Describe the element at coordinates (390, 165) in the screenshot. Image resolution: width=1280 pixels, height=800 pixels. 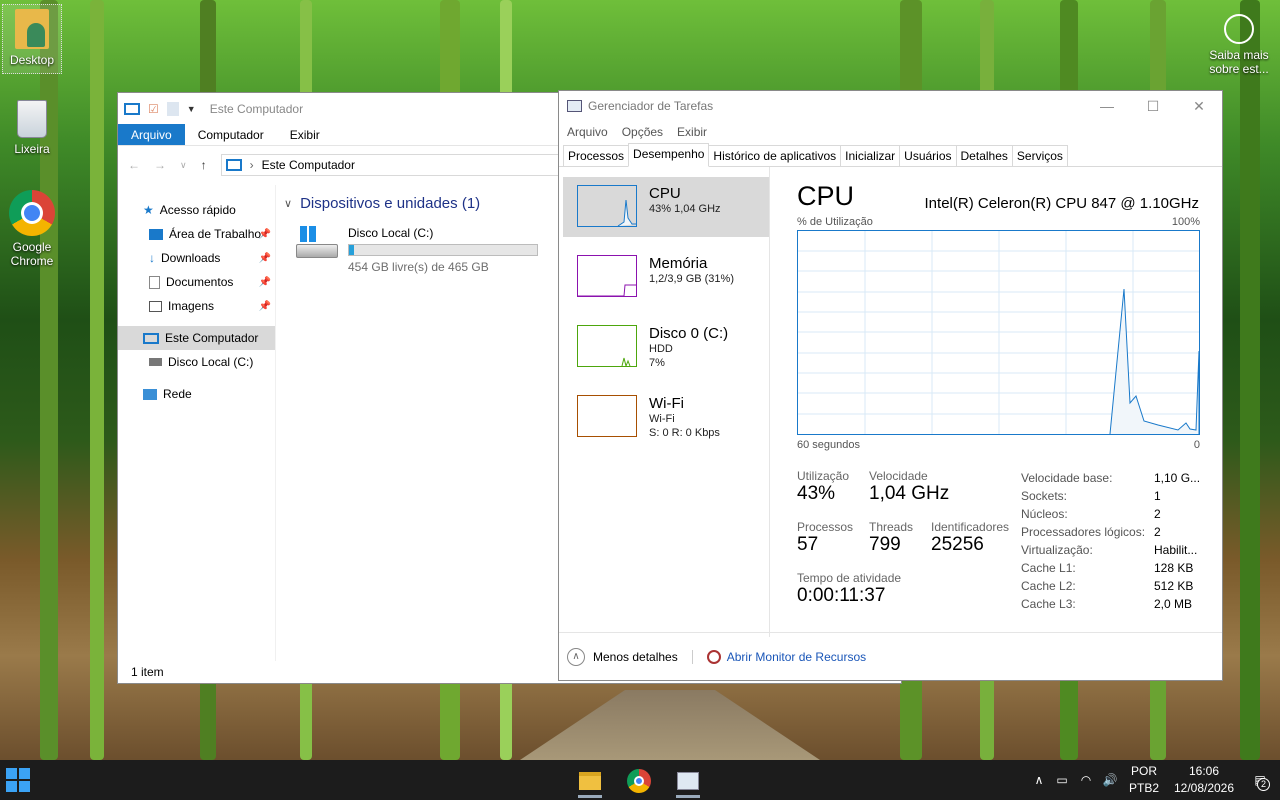
I see `address-bar: › Este Computador` at that location.